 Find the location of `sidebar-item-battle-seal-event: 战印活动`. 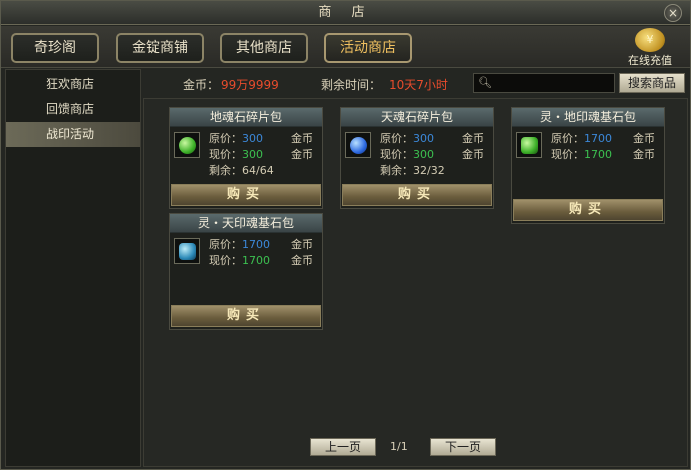

sidebar-item-battle-seal-event: 战印活动 is located at coordinates (73, 134).